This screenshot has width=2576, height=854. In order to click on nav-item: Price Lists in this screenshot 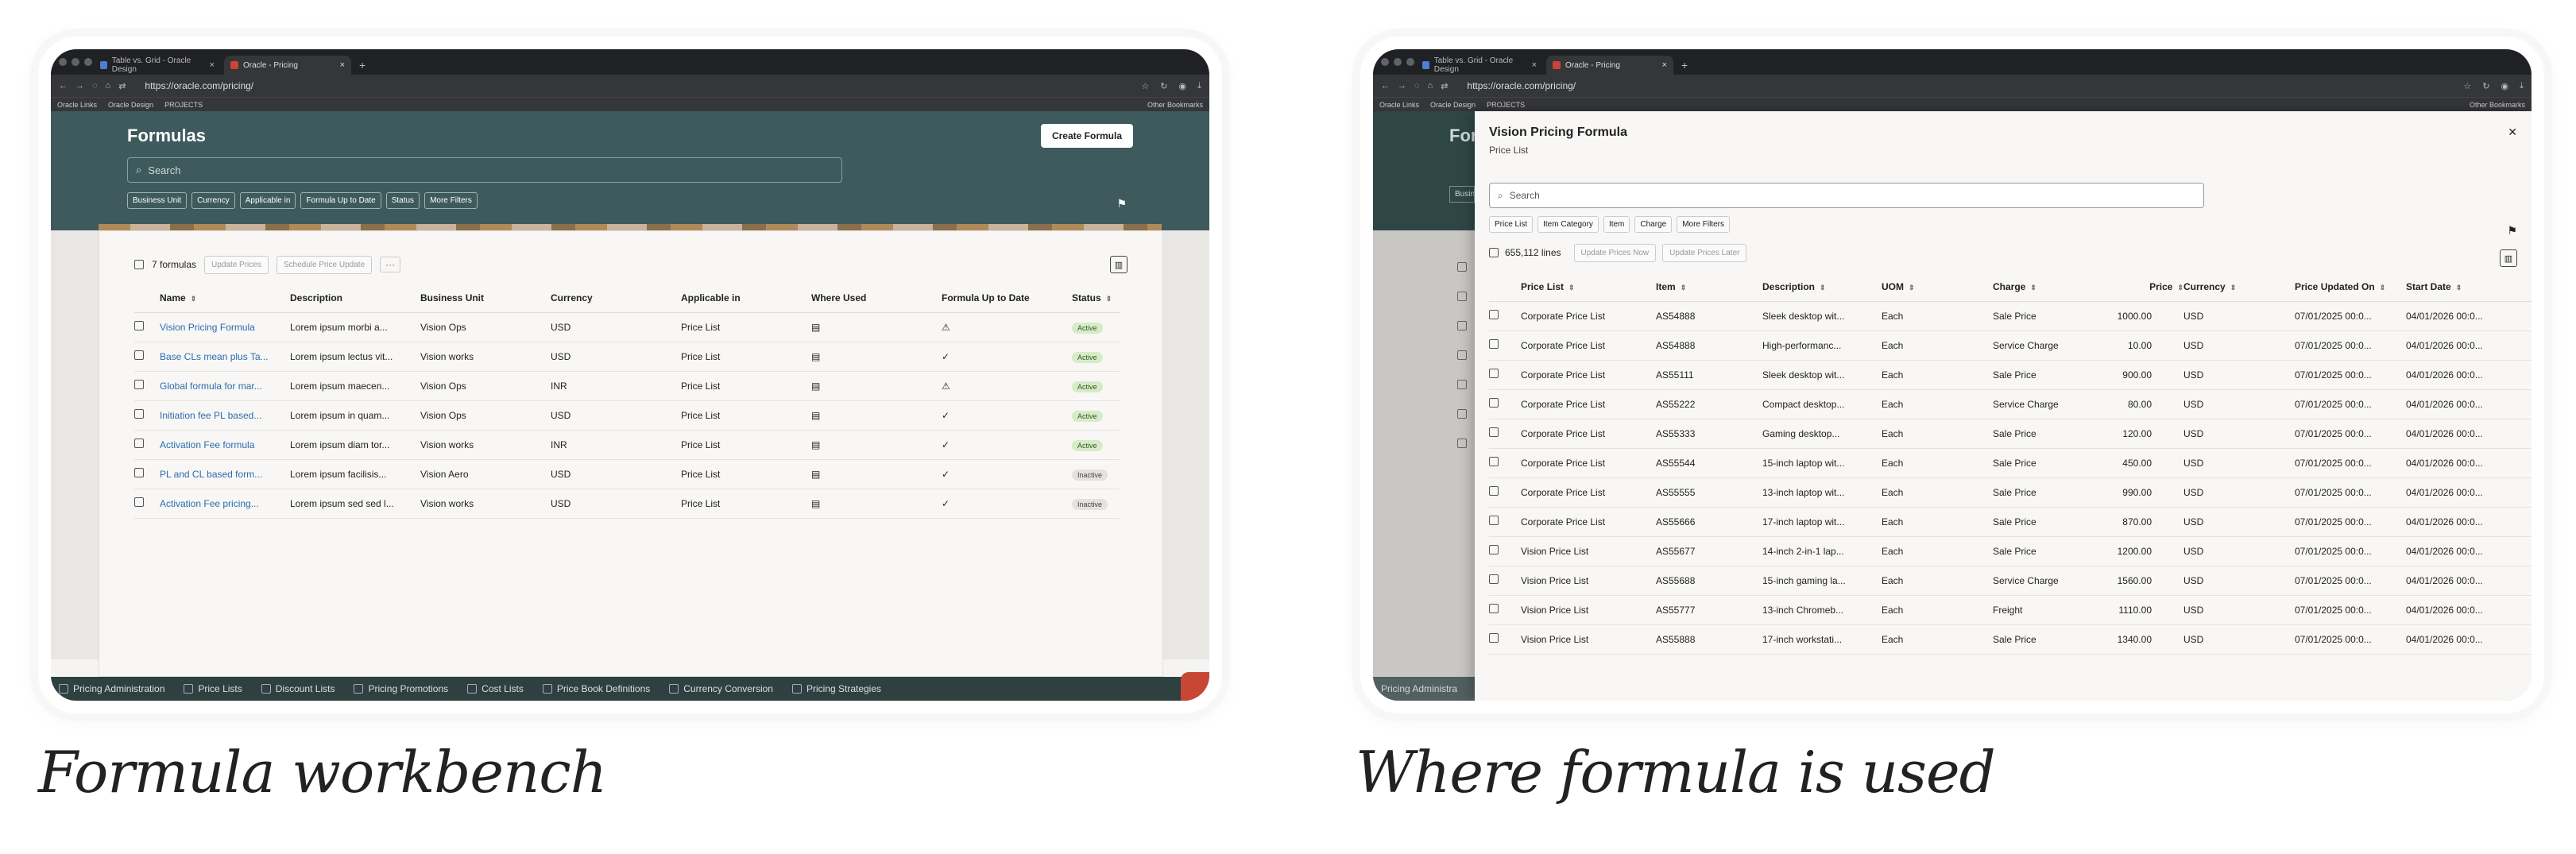, I will do `click(213, 688)`.